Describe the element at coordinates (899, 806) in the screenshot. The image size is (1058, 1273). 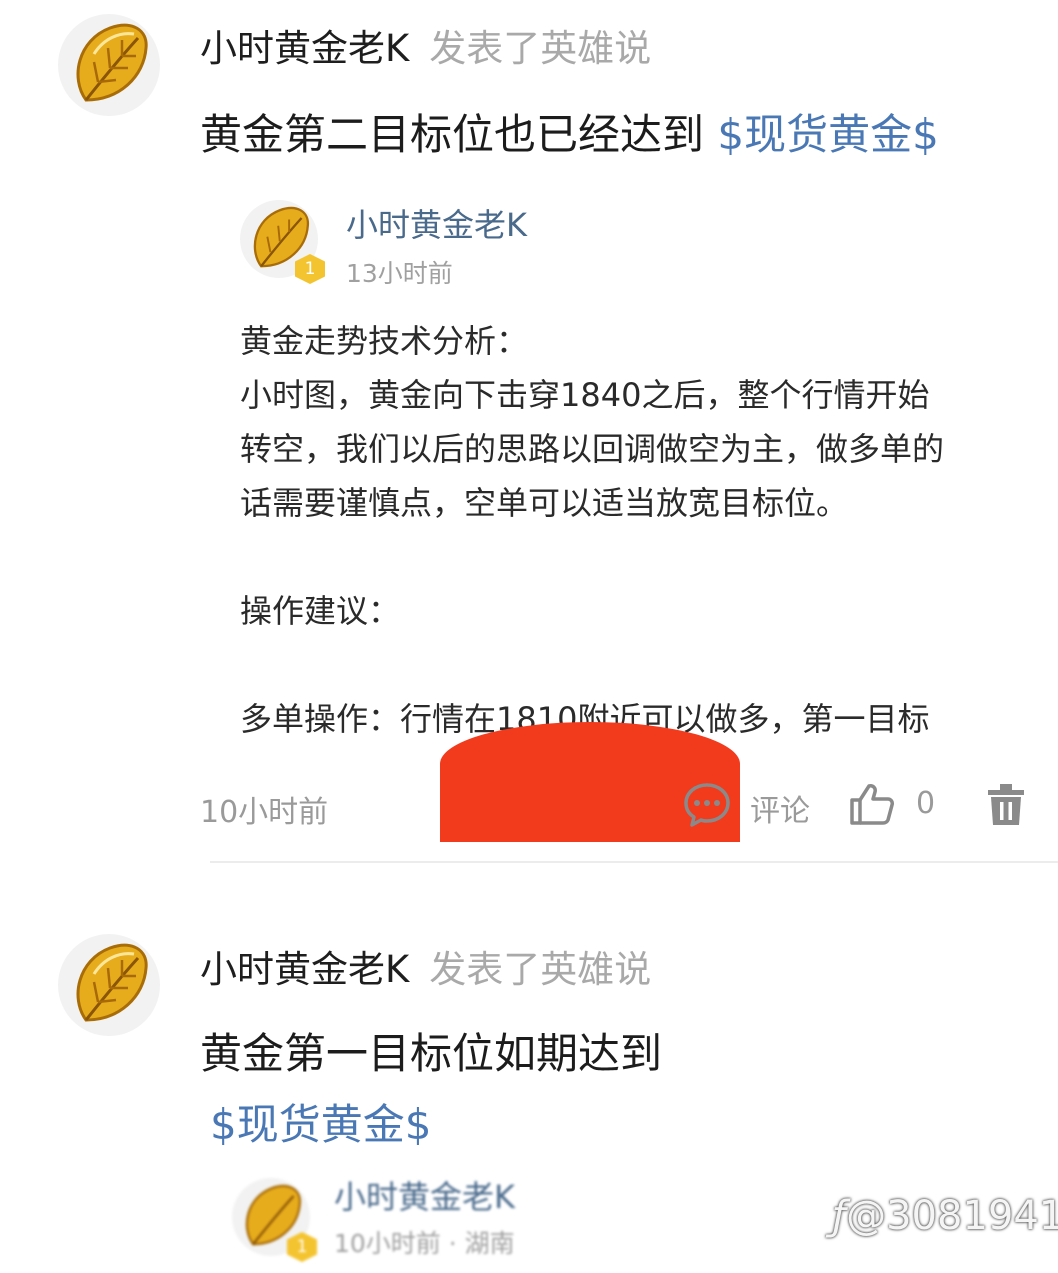
I see `like-button: 0` at that location.